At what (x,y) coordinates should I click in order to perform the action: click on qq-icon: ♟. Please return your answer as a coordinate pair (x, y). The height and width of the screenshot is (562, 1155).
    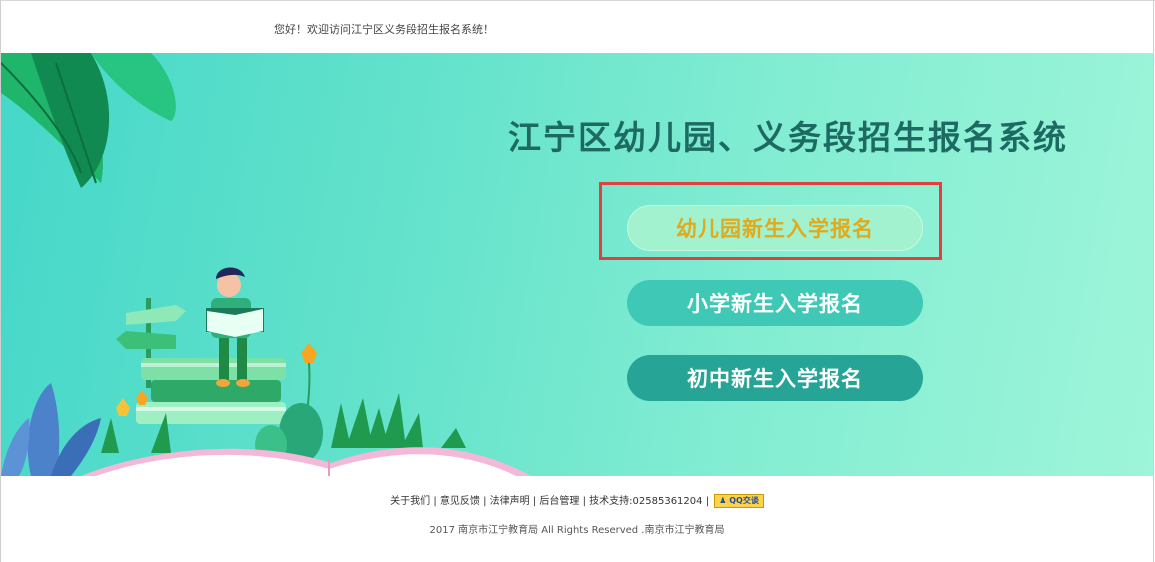
    Looking at the image, I should click on (723, 500).